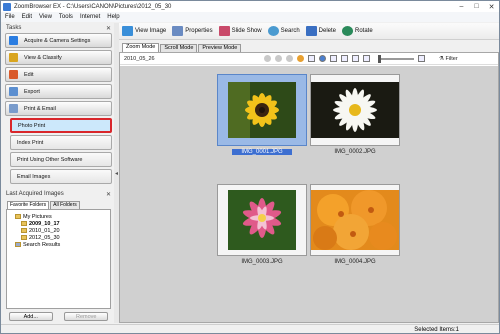  What do you see at coordinates (141, 47) in the screenshot?
I see `tab-zoom-mode: Zoom Mode` at bounding box center [141, 47].